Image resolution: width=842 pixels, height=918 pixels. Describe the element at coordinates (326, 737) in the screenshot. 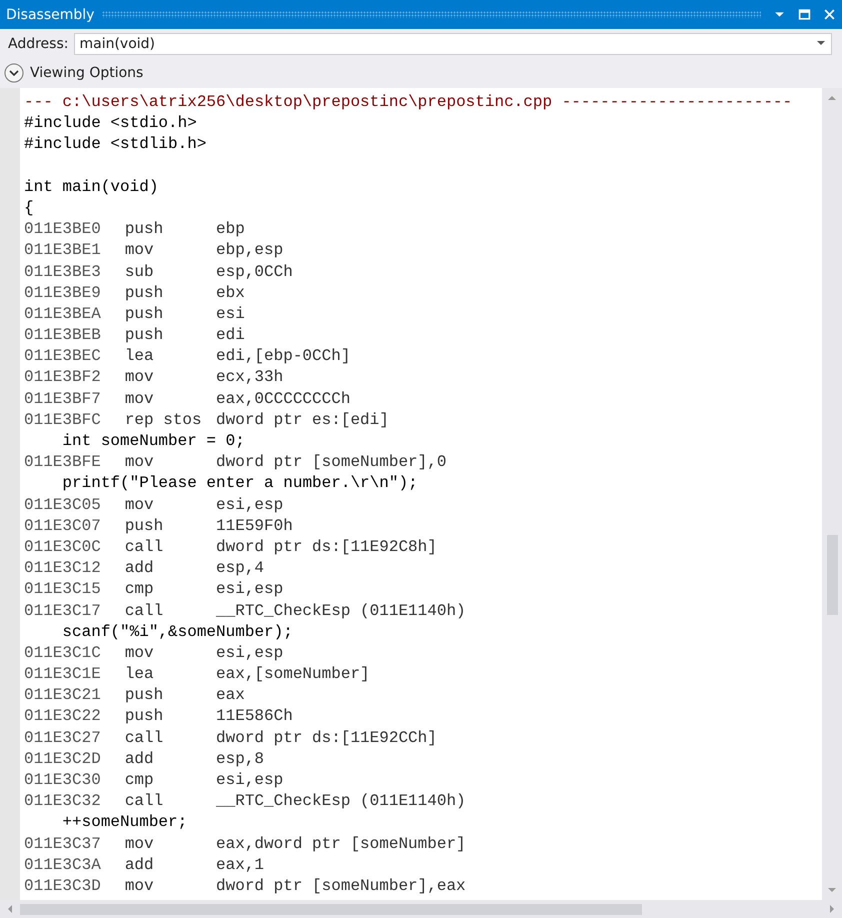

I see `instruction-operand: dword ptr ds:[11E92CCh]` at that location.